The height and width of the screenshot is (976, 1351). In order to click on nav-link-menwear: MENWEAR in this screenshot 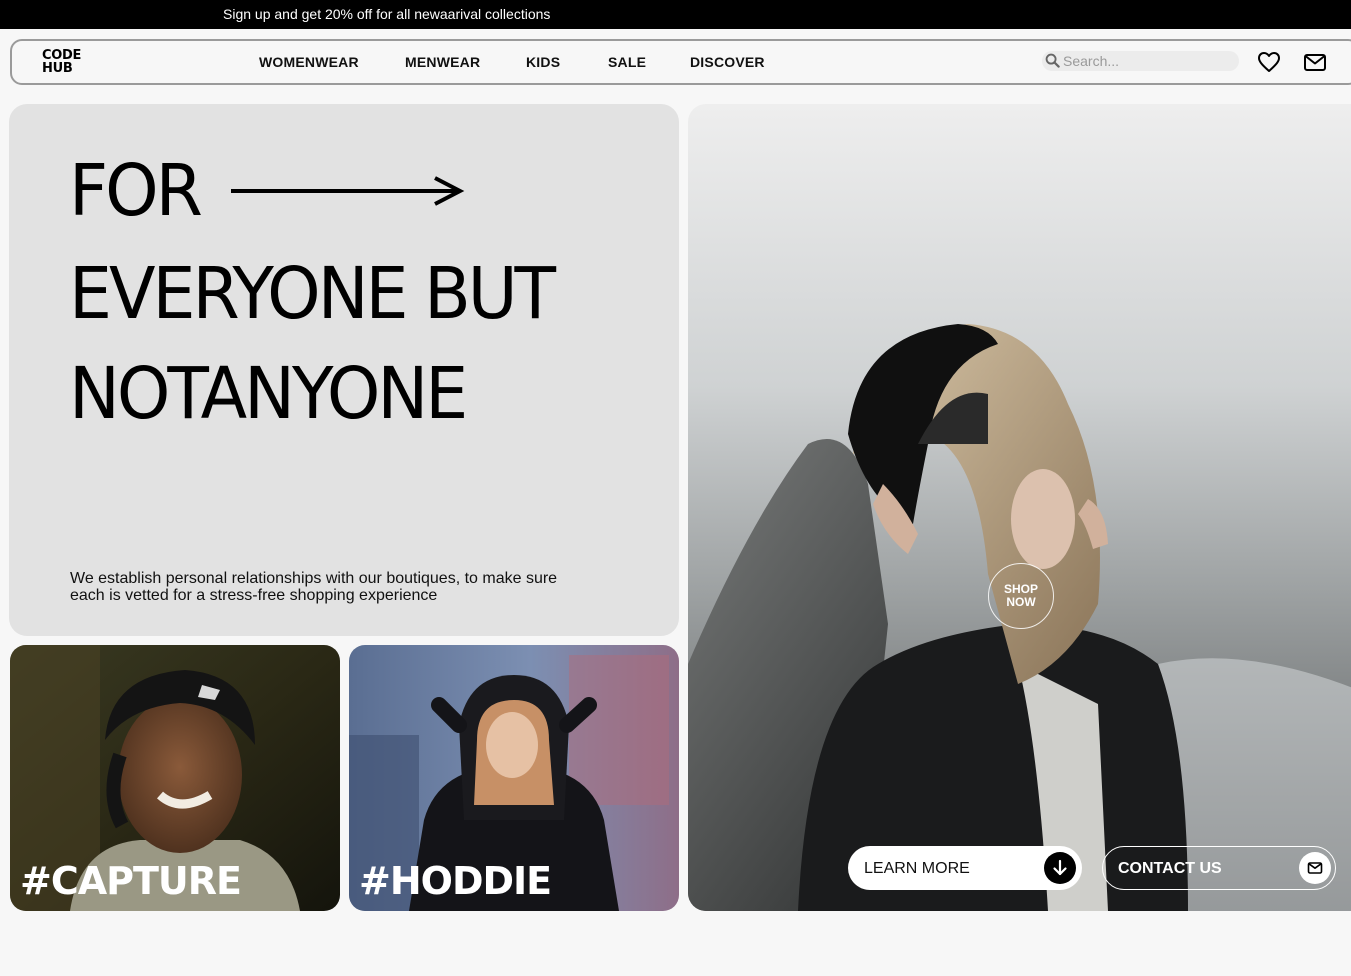, I will do `click(442, 62)`.